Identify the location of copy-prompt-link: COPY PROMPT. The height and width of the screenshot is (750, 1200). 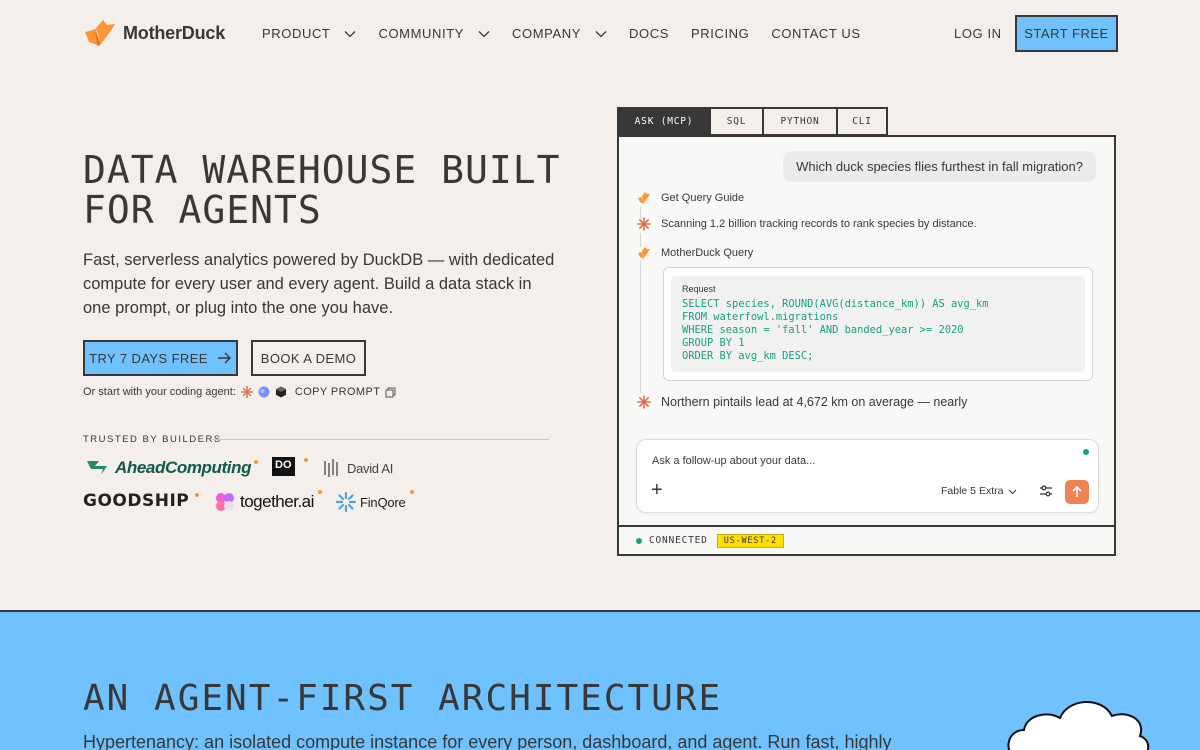
(338, 392).